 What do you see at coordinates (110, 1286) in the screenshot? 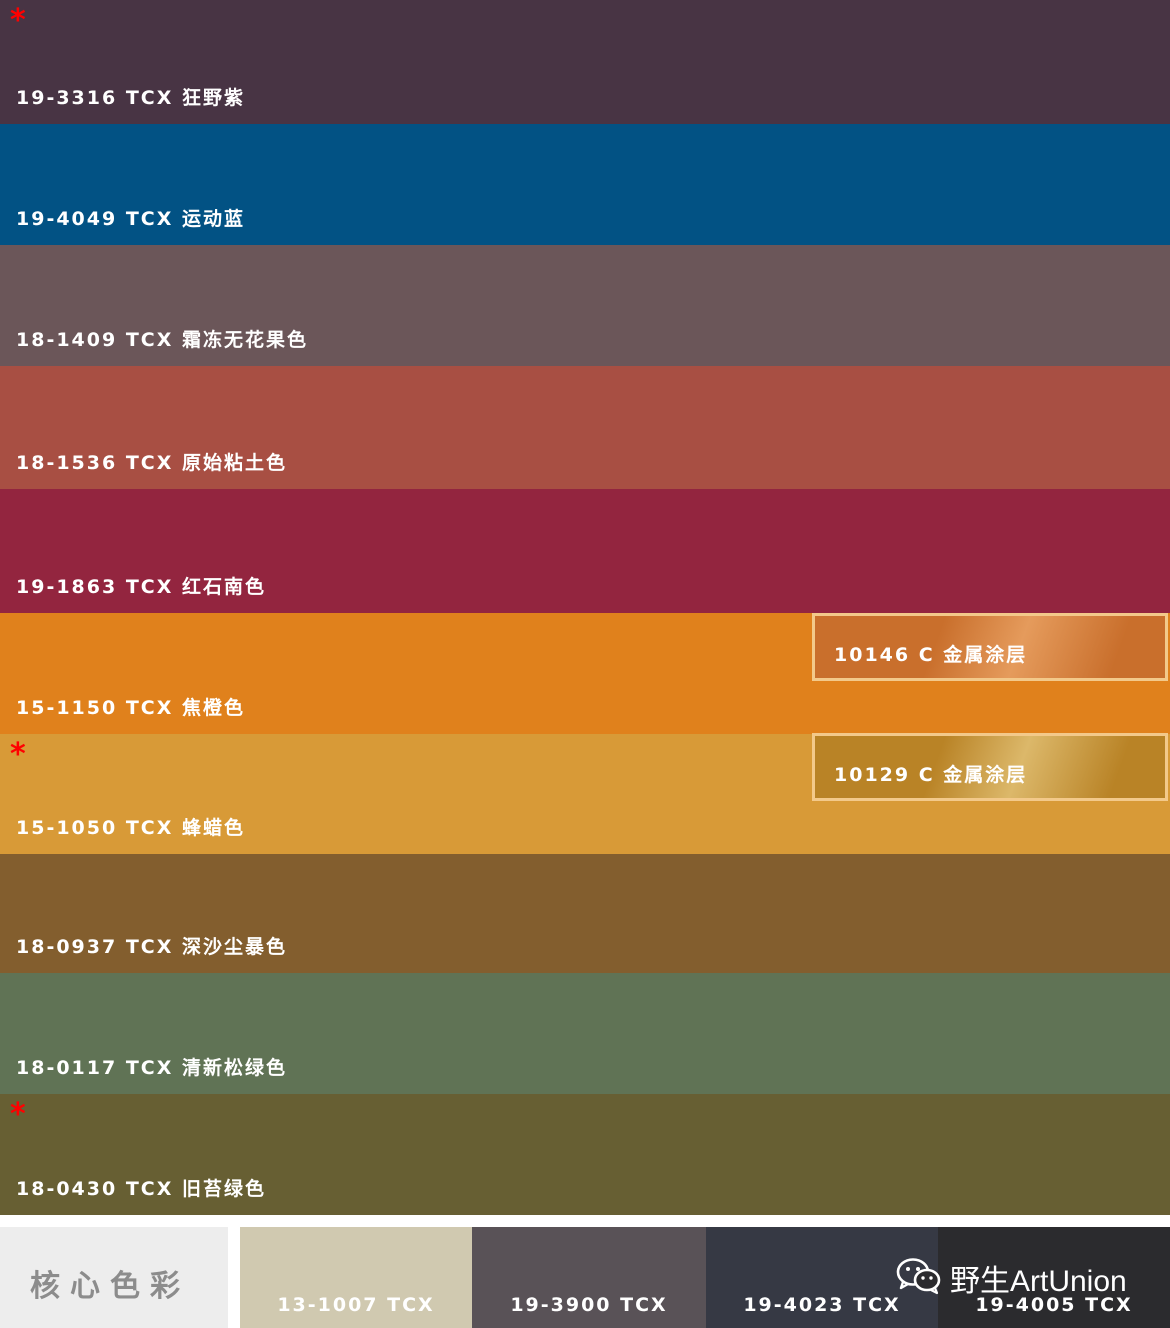
I see `core-colors-title: 核心色彩` at bounding box center [110, 1286].